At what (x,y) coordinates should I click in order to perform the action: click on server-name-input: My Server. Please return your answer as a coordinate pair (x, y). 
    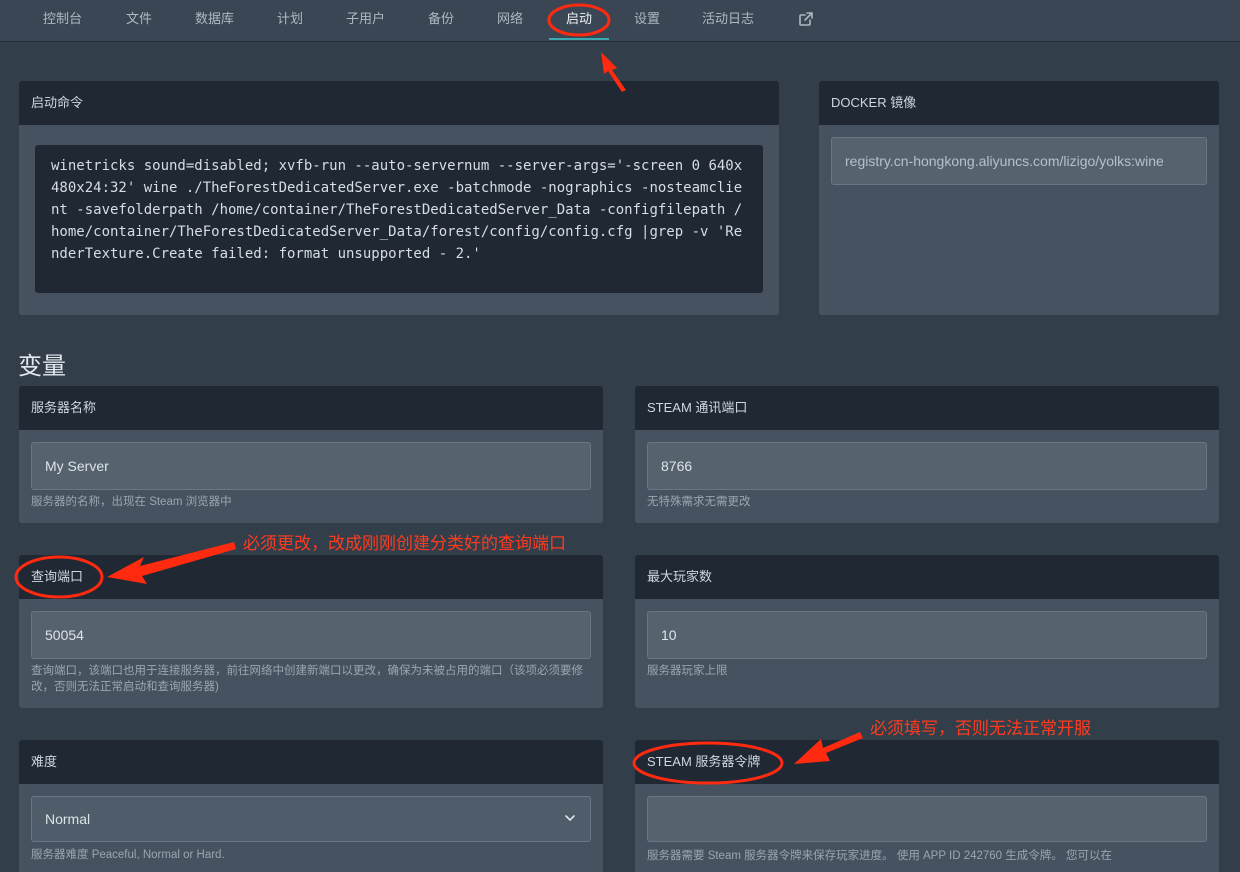
    Looking at the image, I should click on (311, 466).